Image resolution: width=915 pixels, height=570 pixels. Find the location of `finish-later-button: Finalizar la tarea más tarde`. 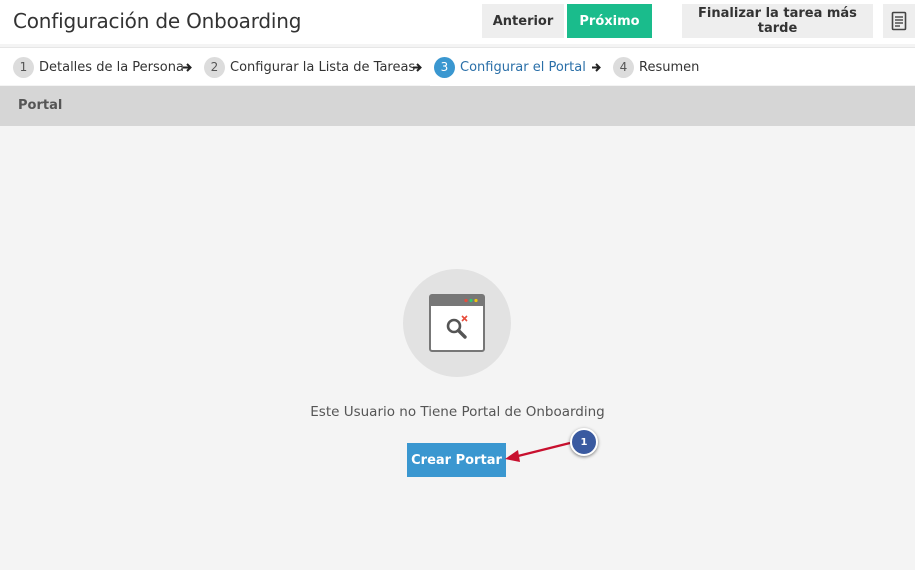

finish-later-button: Finalizar la tarea más tarde is located at coordinates (777, 21).